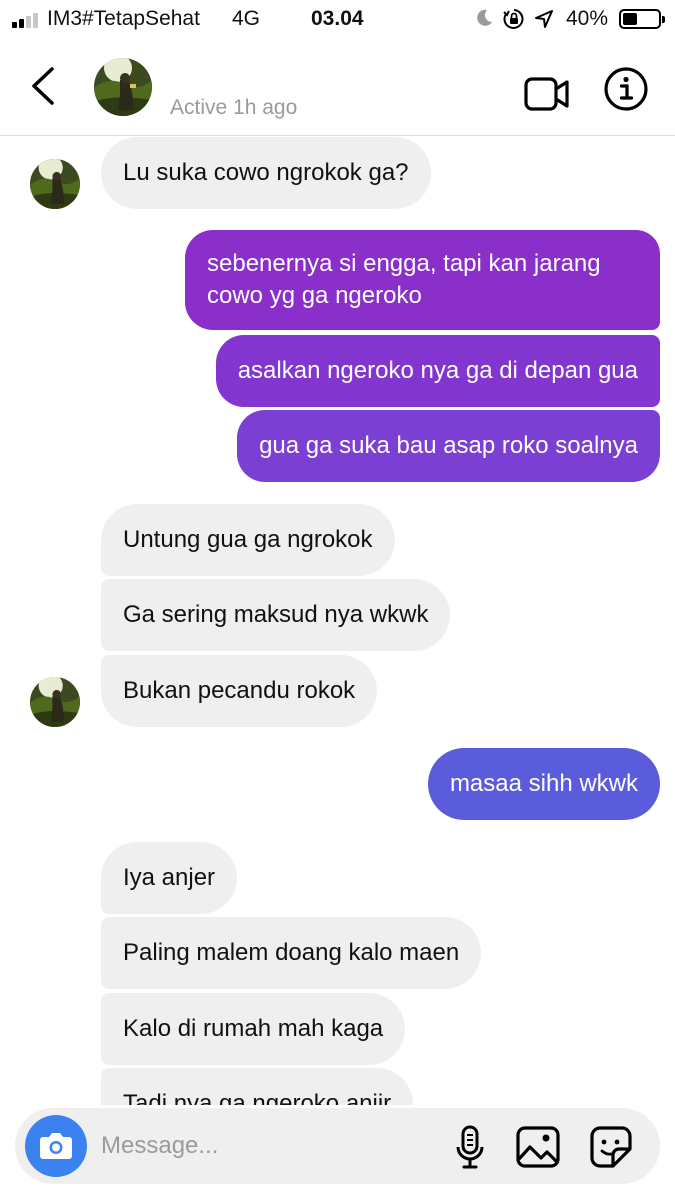 Image resolution: width=675 pixels, height=1200 pixels. I want to click on battery-percentage: 40%, so click(587, 18).